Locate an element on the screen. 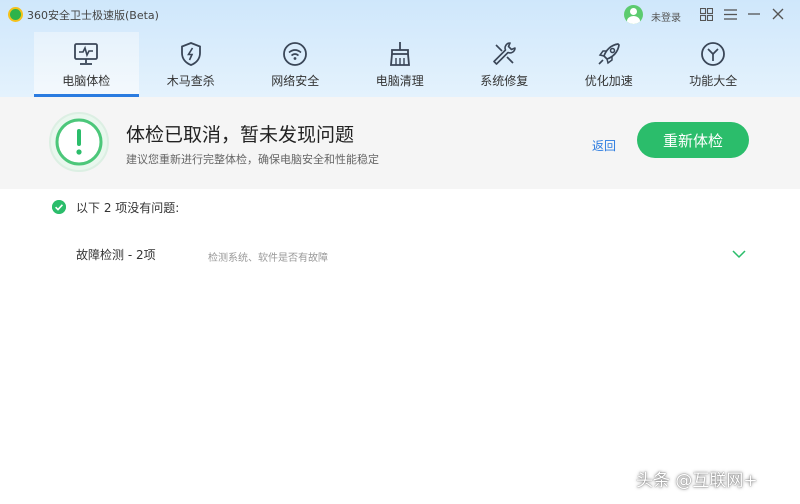  user-avatar-icon is located at coordinates (633, 14).